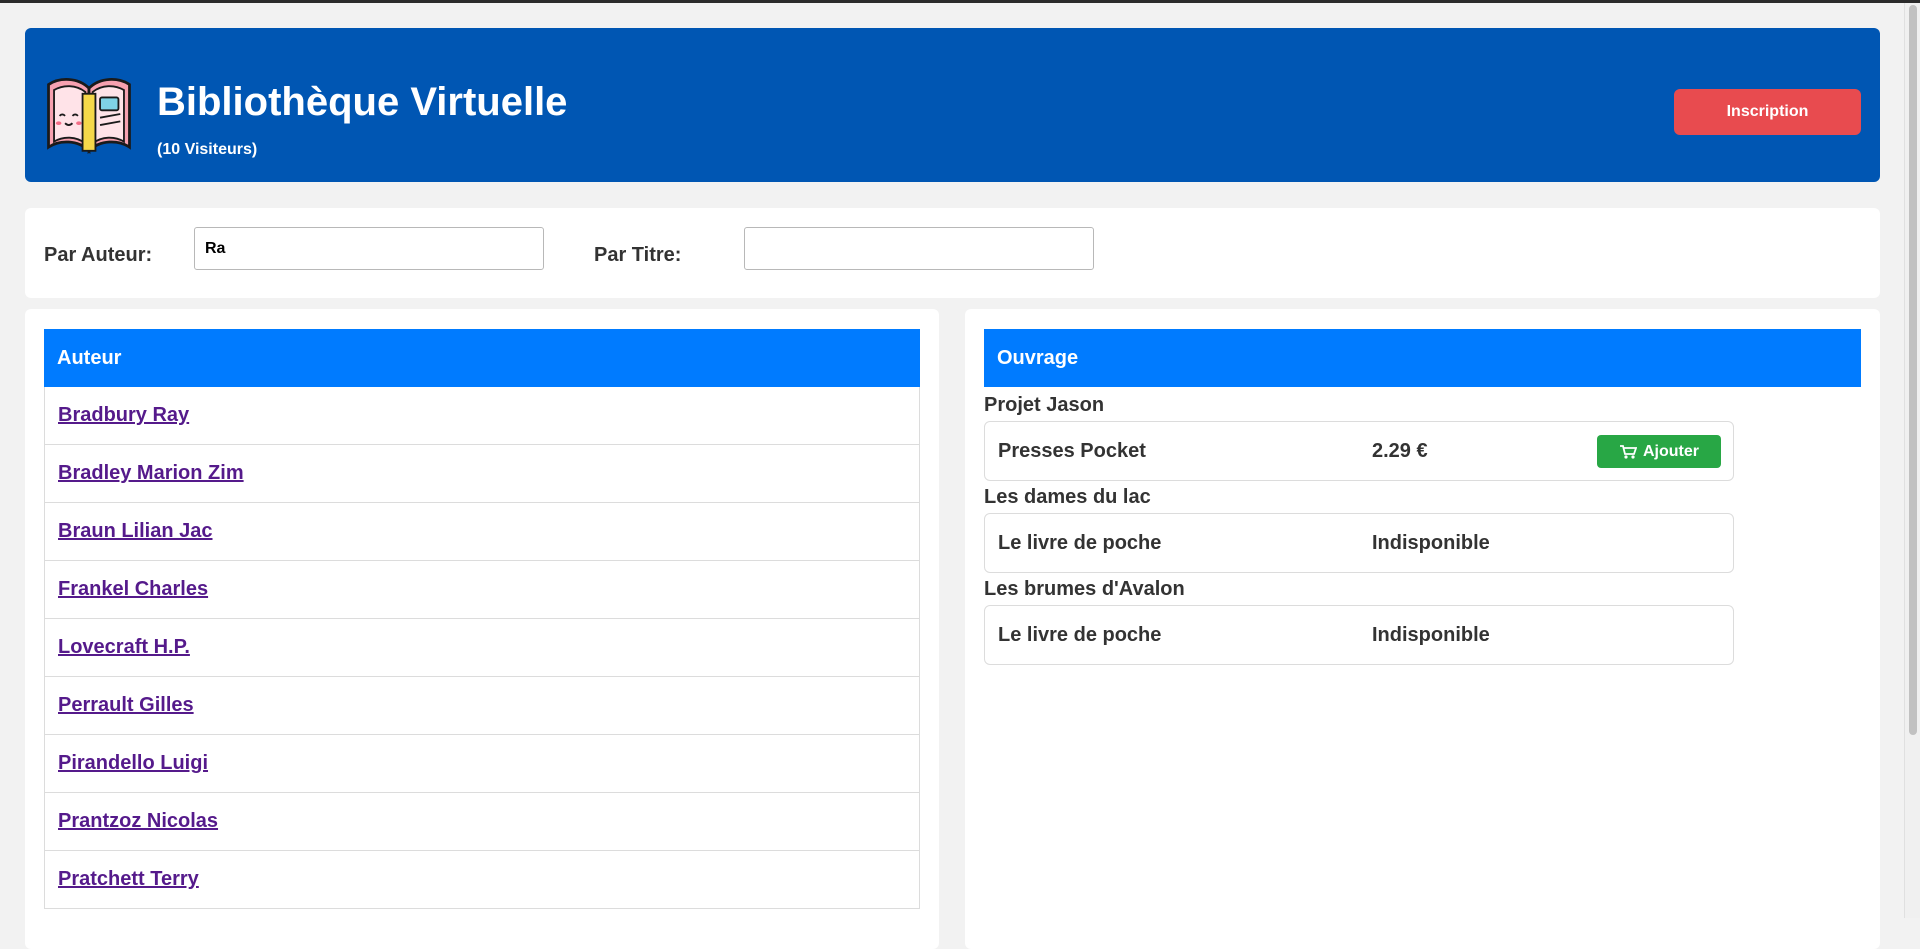 Image resolution: width=1920 pixels, height=949 pixels. I want to click on add-to-cart-label: Ajouter, so click(1671, 451).